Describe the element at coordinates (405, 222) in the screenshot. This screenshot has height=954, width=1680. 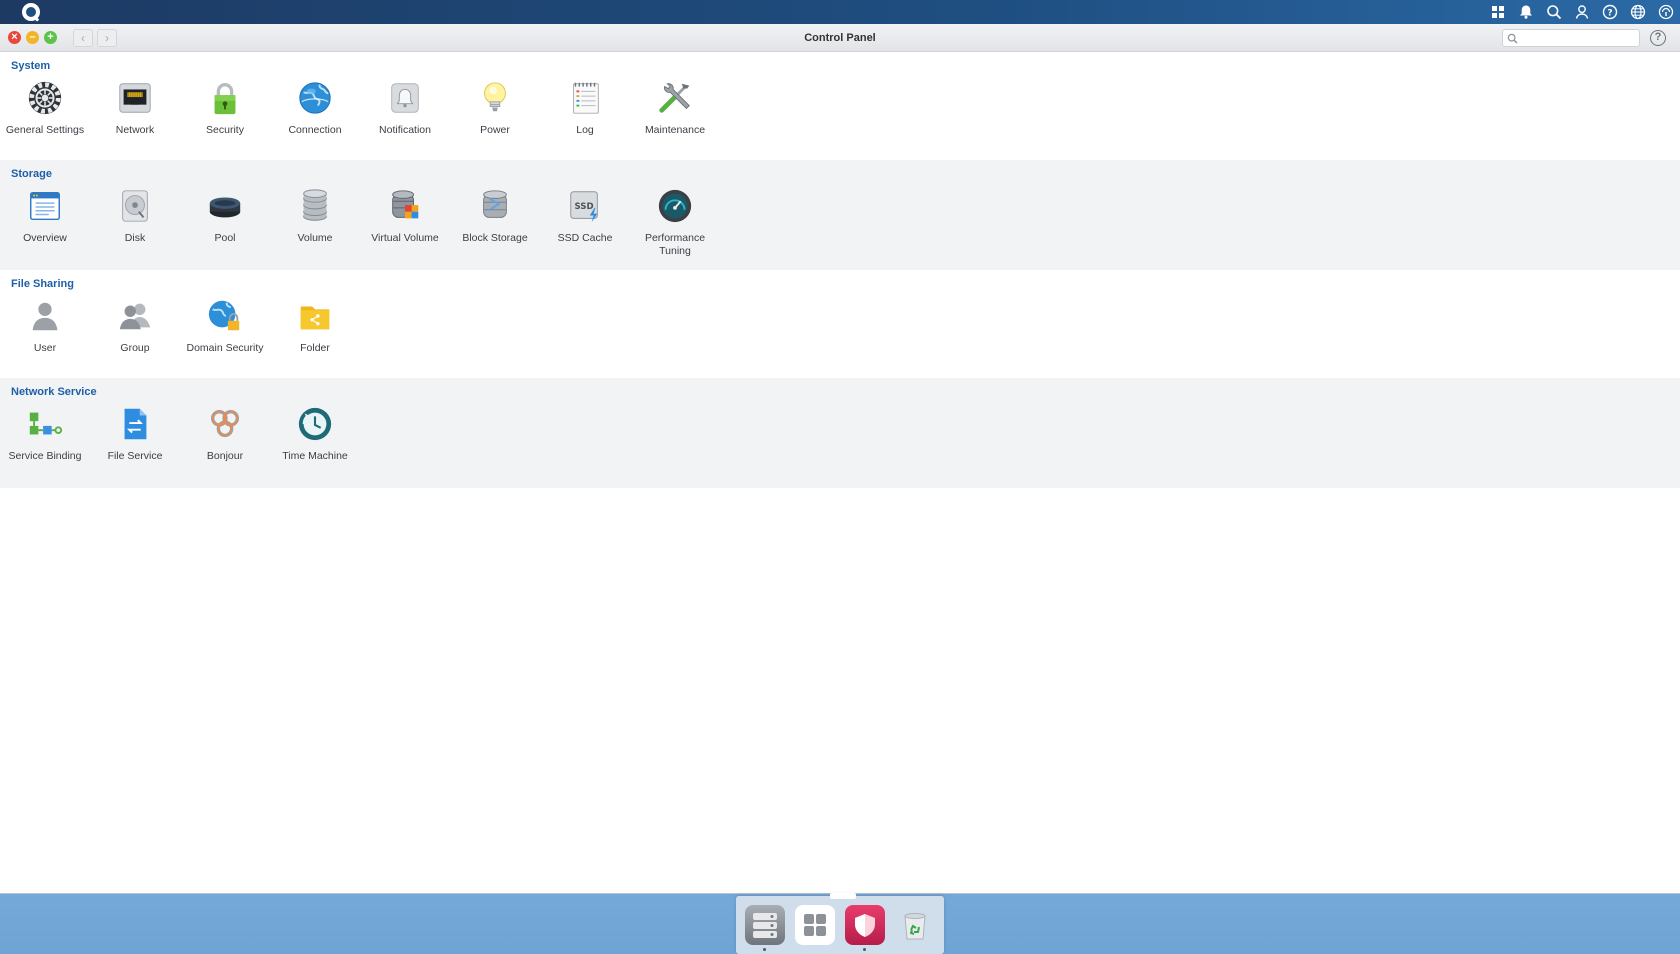
I see `item-virtual-volume: Virtual Volume` at that location.